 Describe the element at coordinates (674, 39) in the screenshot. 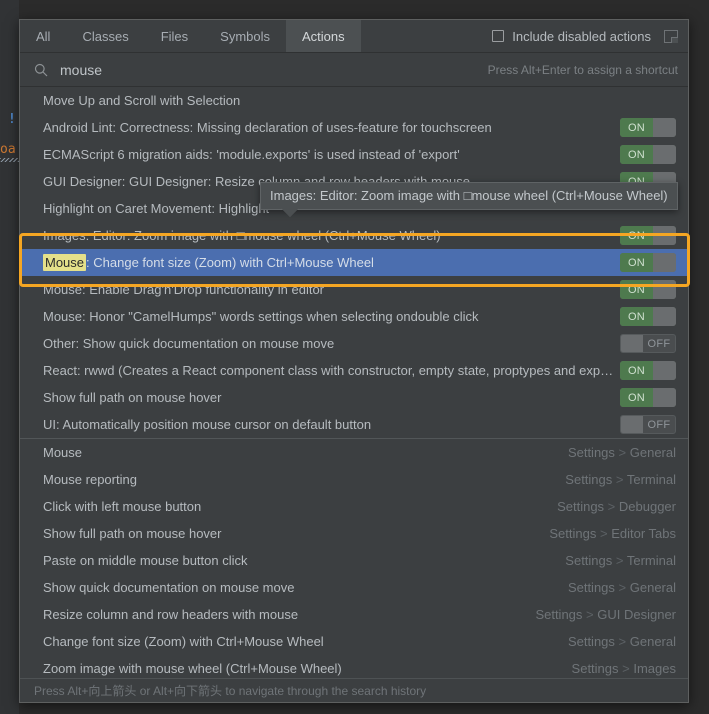

I see `pin-icon-inner` at that location.